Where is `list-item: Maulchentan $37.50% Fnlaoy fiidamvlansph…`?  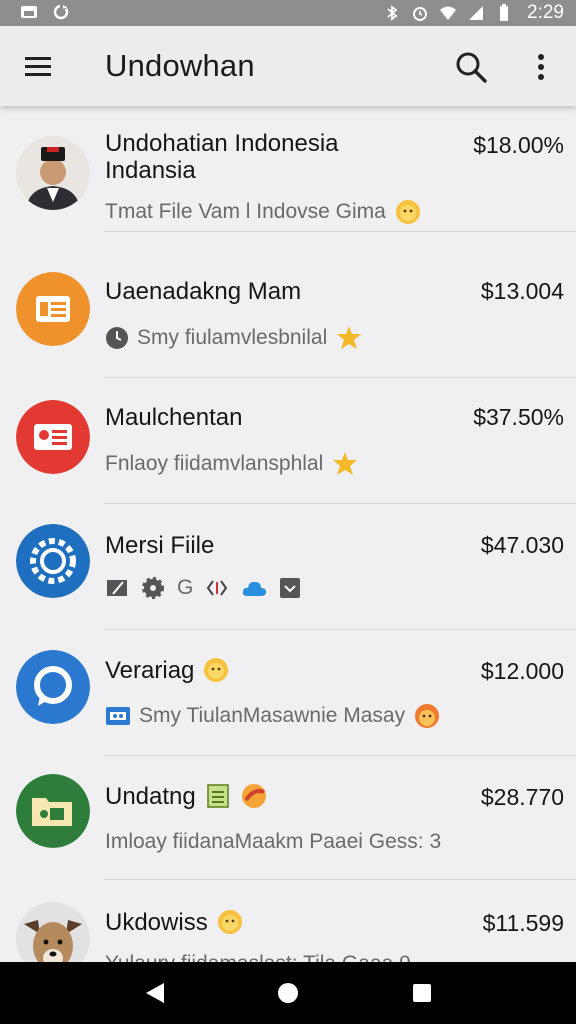 list-item: Maulchentan $37.50% Fnlaoy fiidamvlansph… is located at coordinates (288, 441).